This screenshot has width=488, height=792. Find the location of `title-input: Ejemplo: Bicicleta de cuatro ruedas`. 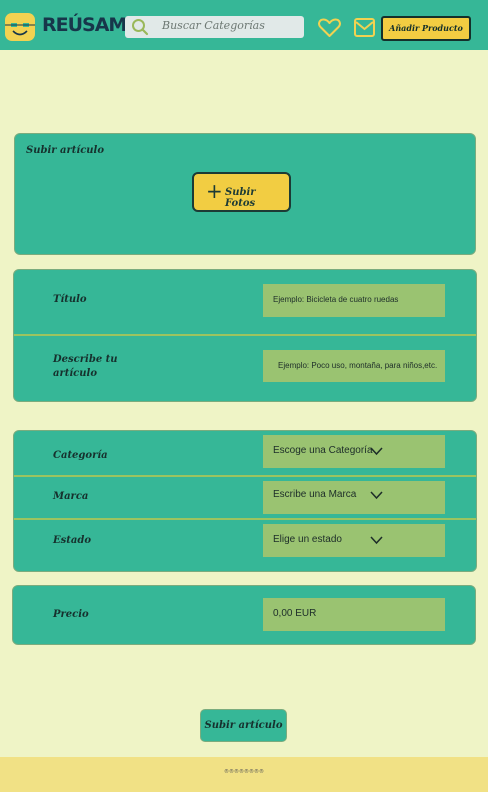

title-input: Ejemplo: Bicicleta de cuatro ruedas is located at coordinates (354, 300).